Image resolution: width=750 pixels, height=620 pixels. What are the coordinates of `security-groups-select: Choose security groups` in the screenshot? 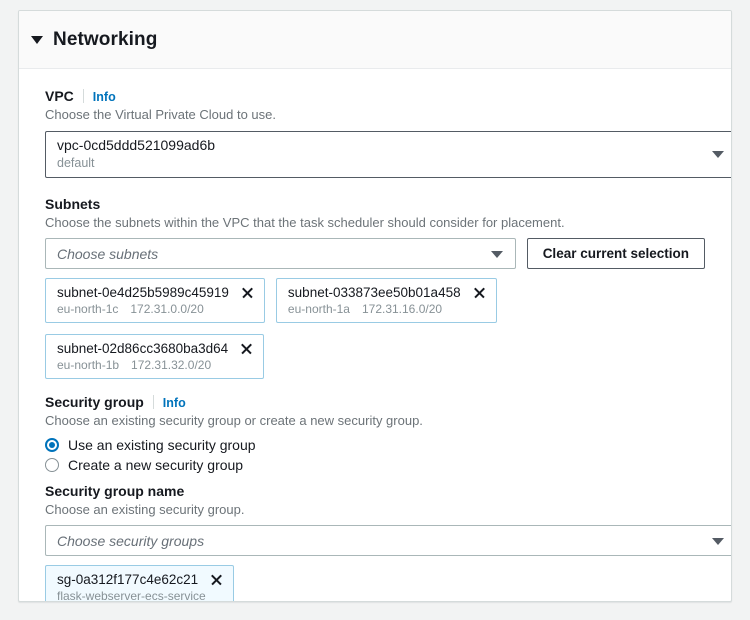 It's located at (388, 541).